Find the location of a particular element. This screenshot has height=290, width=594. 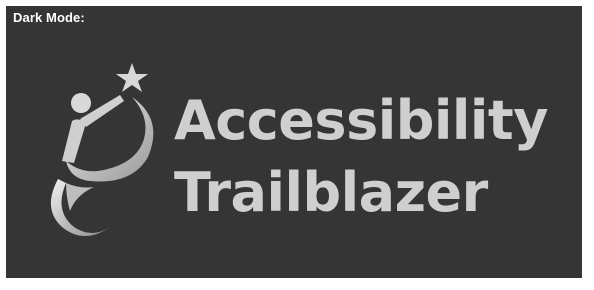

wheelchair-figure-star-icon is located at coordinates (102, 149).